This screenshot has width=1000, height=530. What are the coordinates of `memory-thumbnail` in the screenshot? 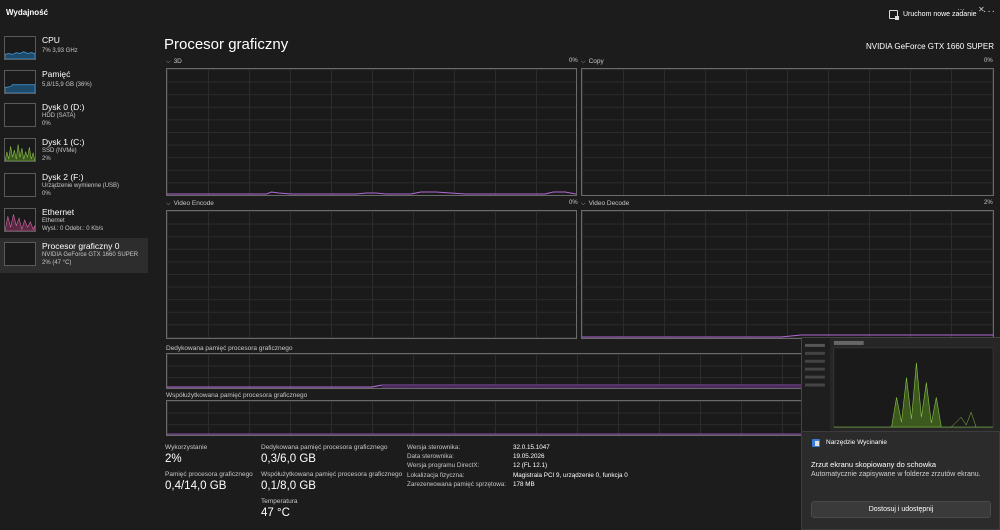 It's located at (20, 82).